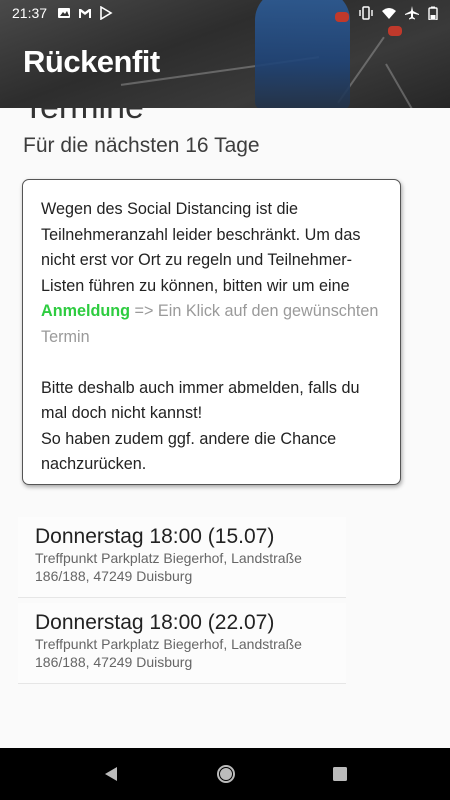 The width and height of the screenshot is (450, 800). I want to click on battery-icon, so click(433, 13).